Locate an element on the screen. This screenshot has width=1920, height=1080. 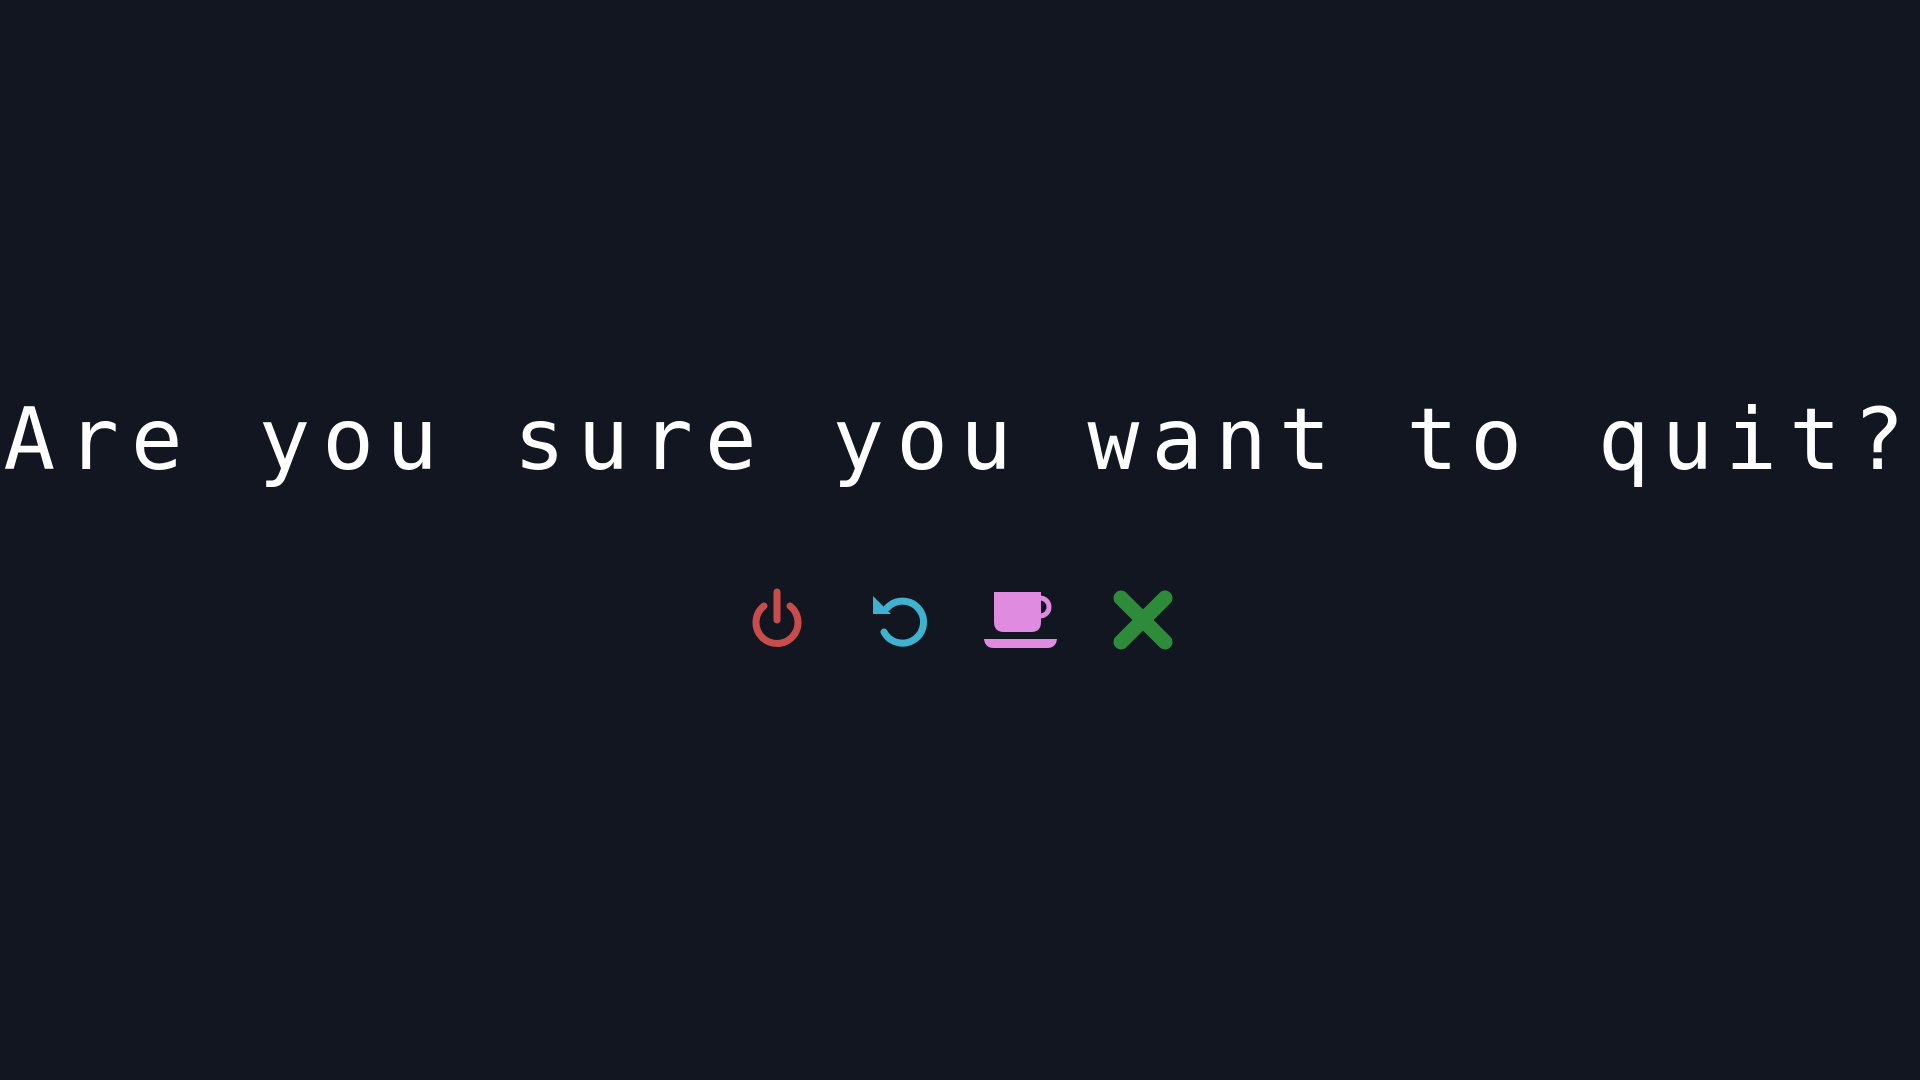
power-icon is located at coordinates (777, 617).